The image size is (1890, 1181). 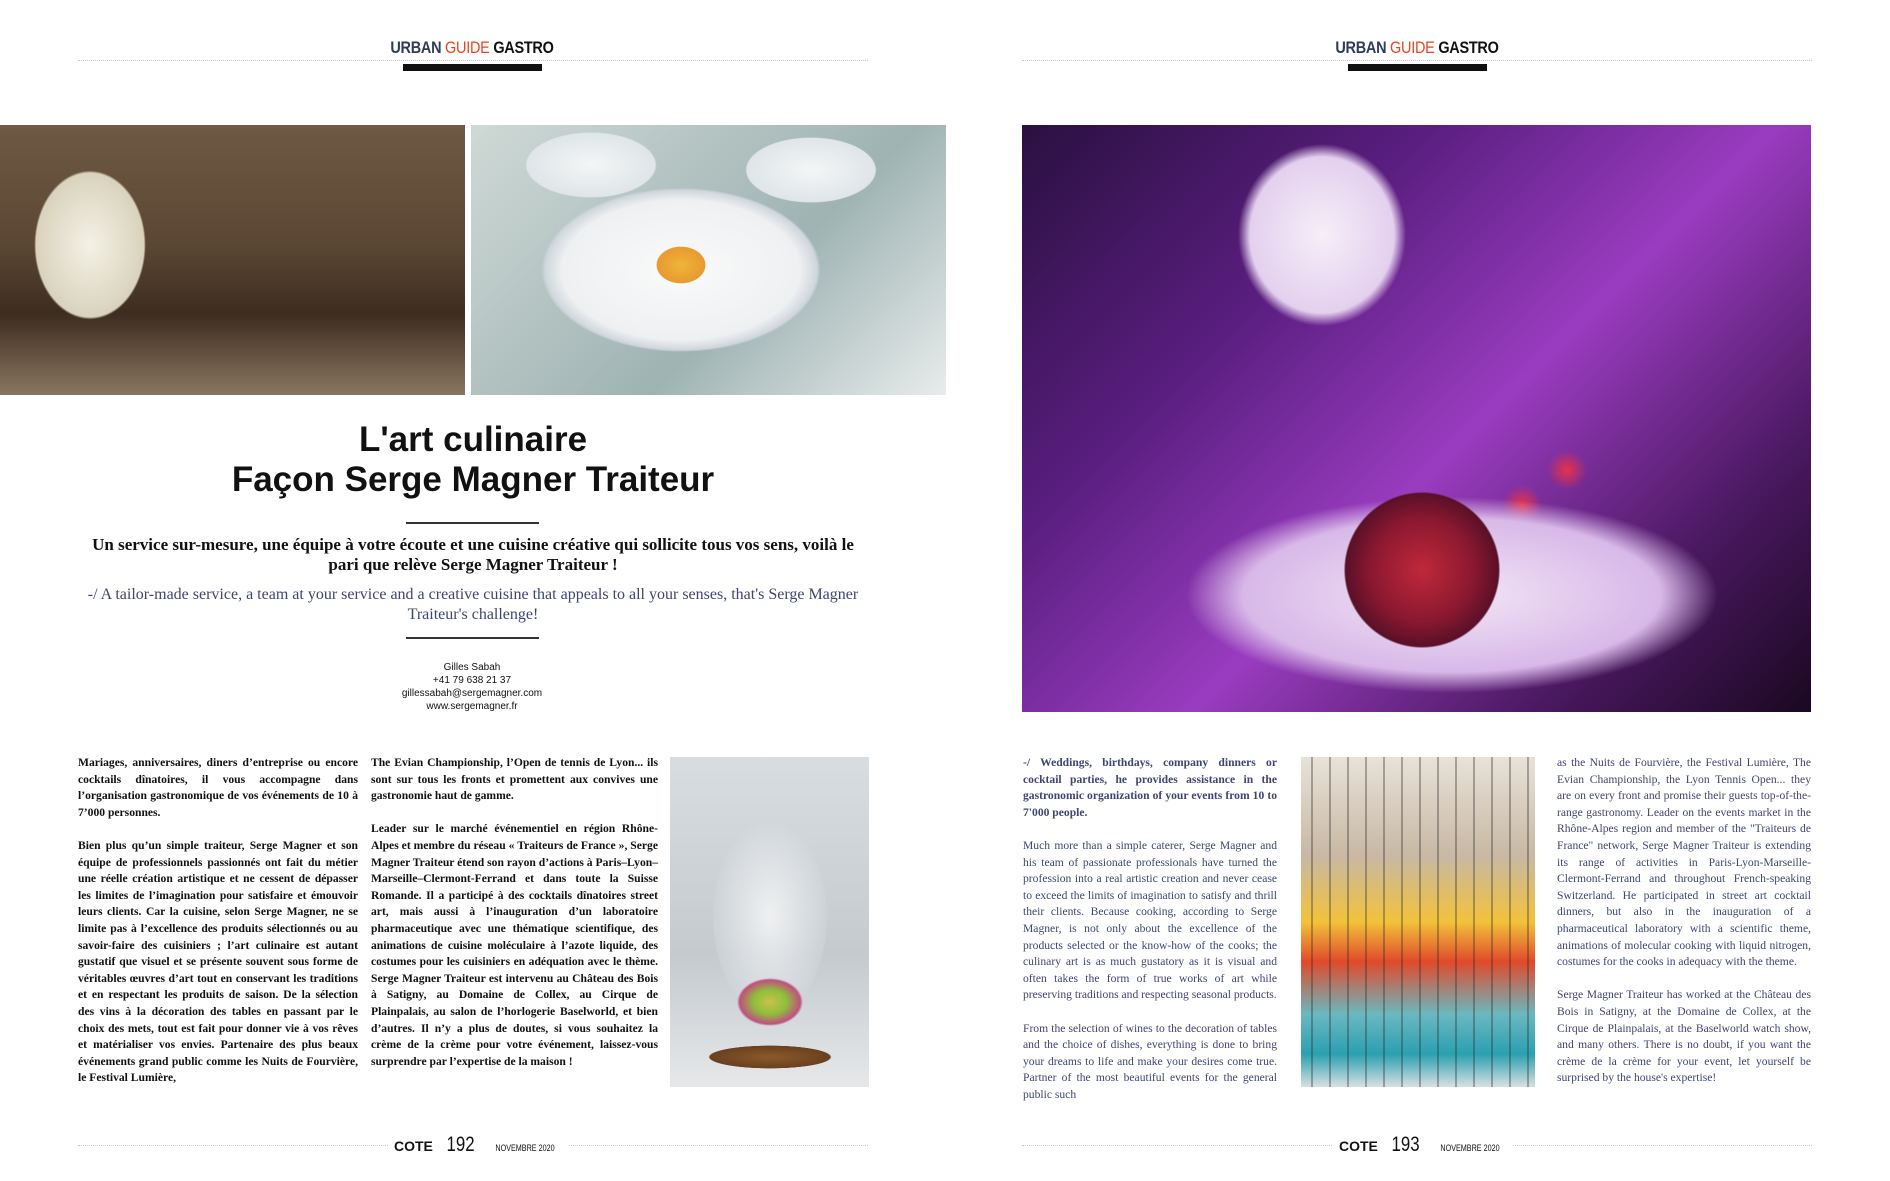 What do you see at coordinates (708, 260) in the screenshot?
I see `plated-dish-photo` at bounding box center [708, 260].